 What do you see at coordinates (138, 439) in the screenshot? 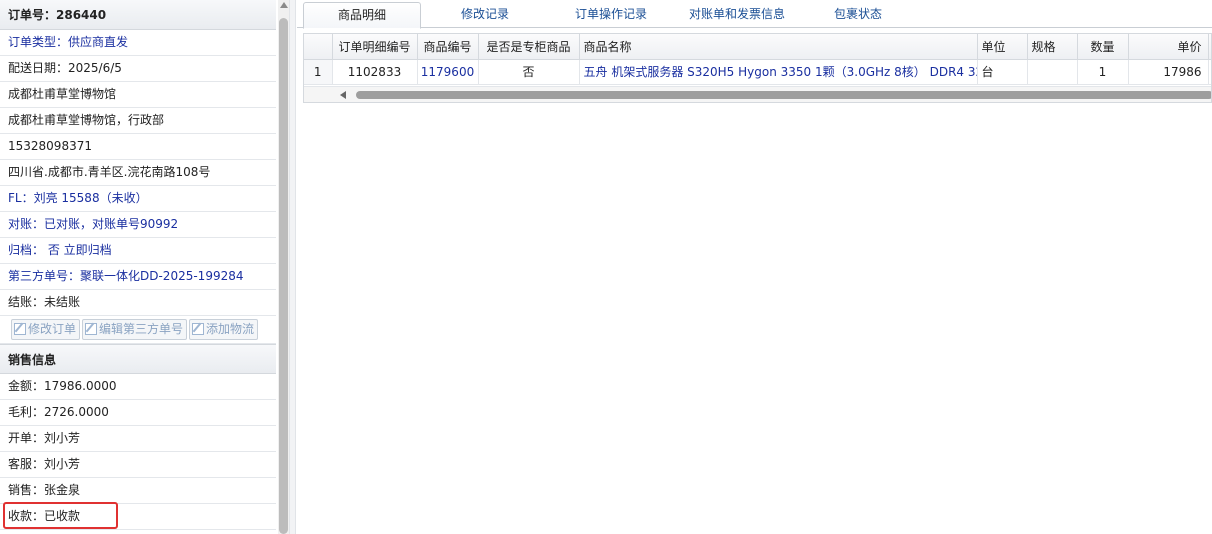
I see `issuer-row: 开单：刘小芳` at bounding box center [138, 439].